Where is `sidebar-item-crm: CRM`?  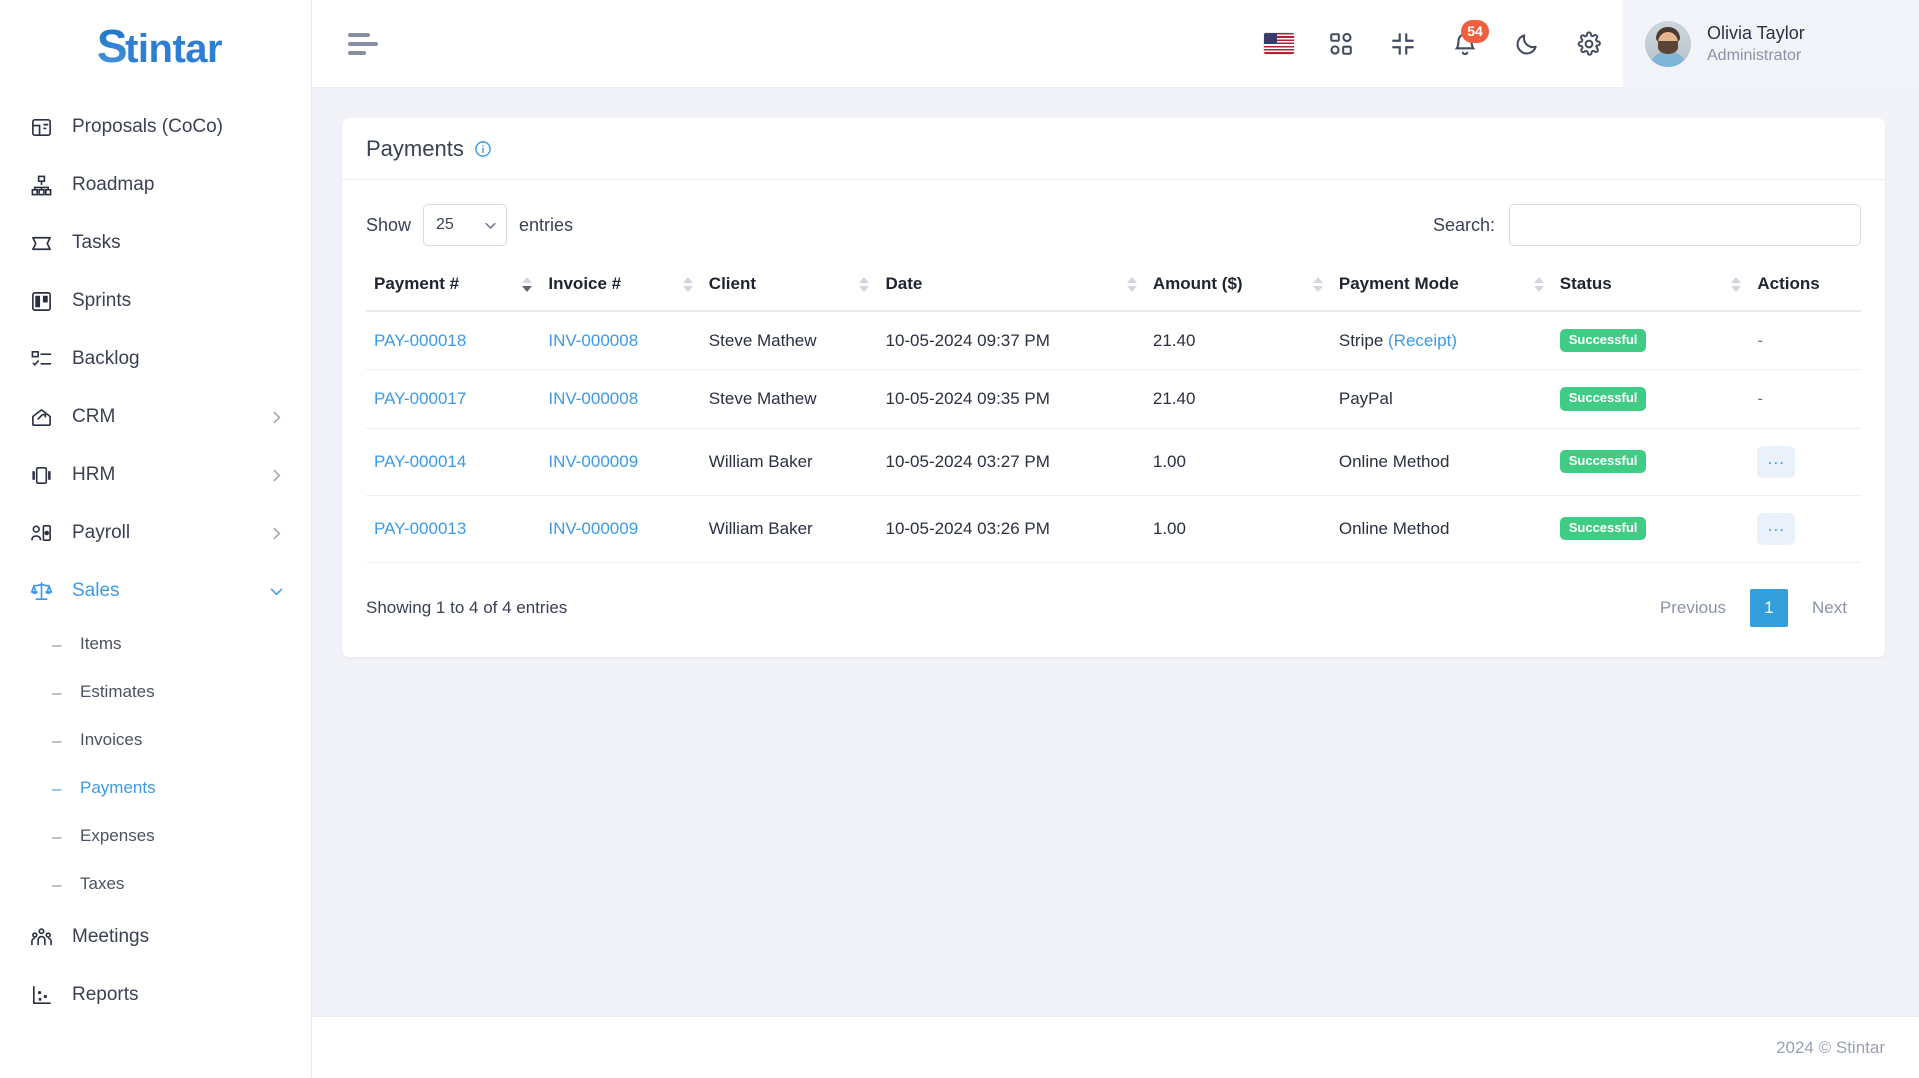
sidebar-item-crm: CRM is located at coordinates (155, 417).